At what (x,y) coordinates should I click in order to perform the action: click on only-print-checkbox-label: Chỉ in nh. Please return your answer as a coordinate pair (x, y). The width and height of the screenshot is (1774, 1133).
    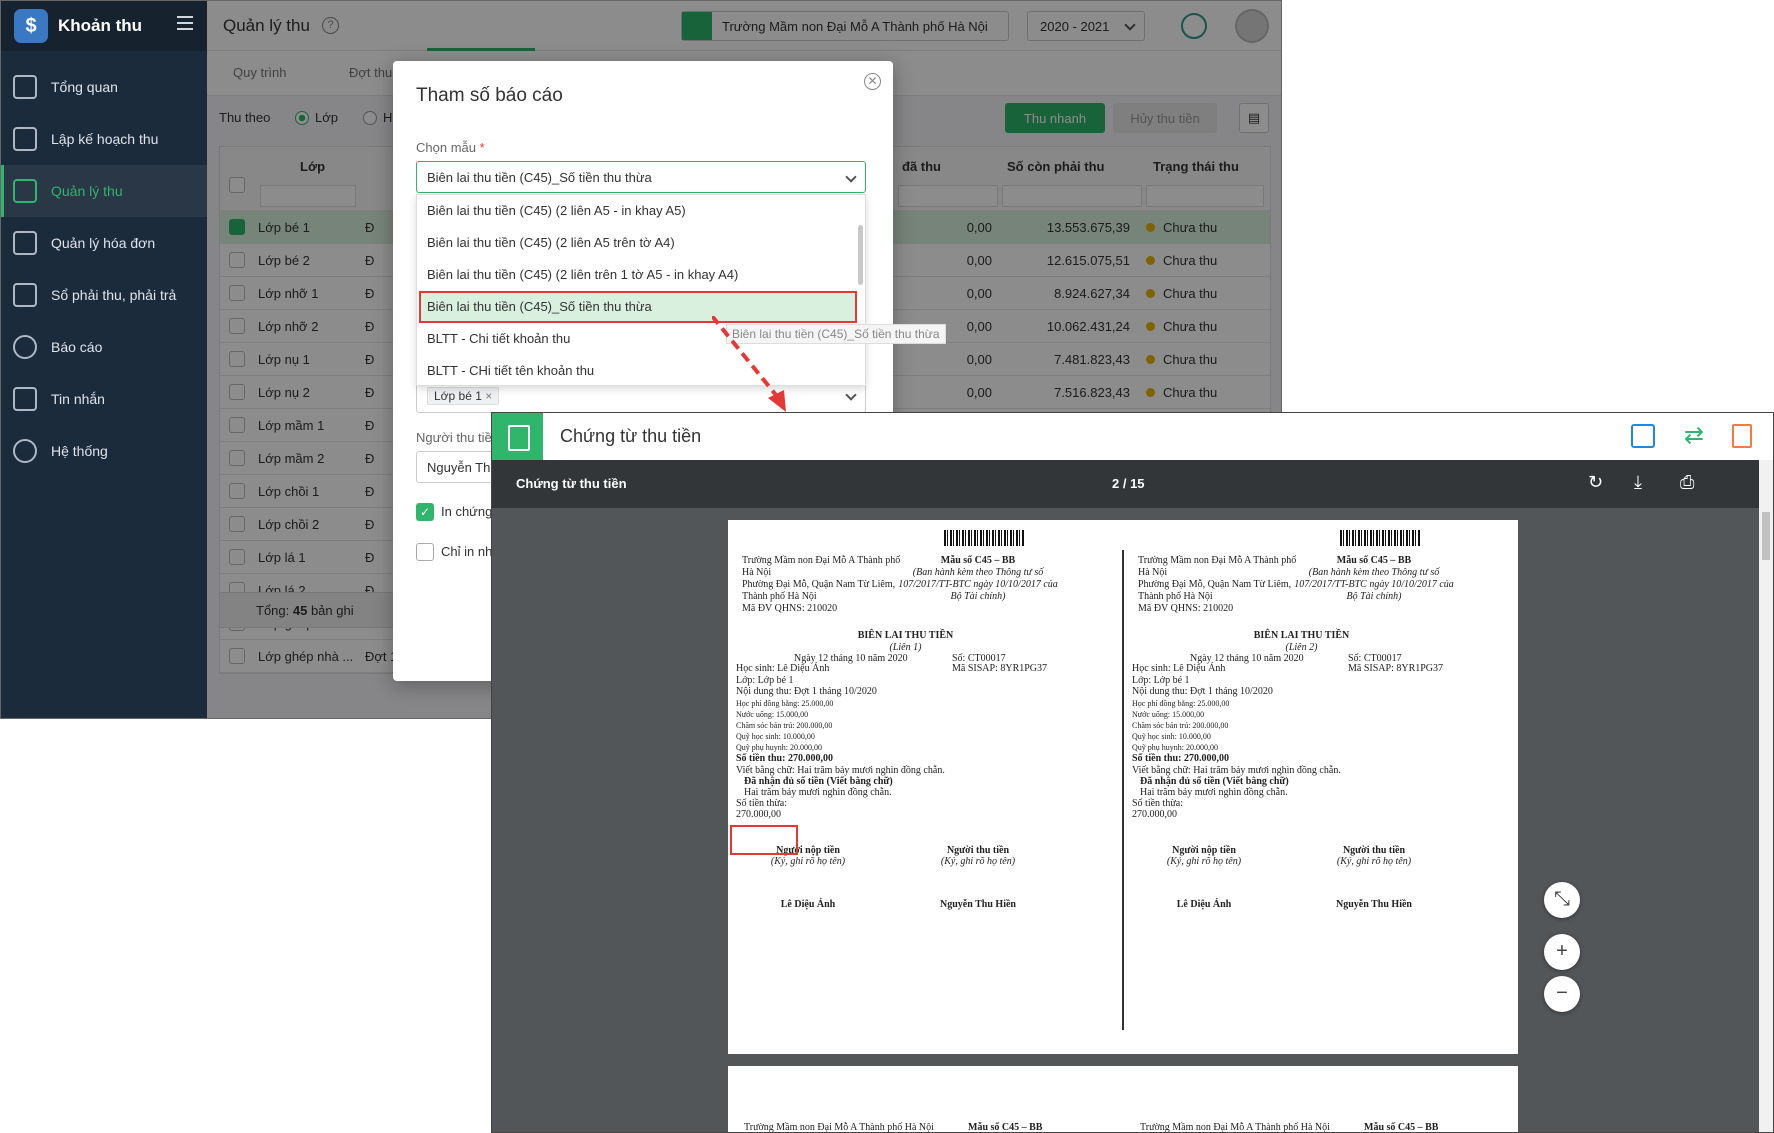
    Looking at the image, I should click on (467, 551).